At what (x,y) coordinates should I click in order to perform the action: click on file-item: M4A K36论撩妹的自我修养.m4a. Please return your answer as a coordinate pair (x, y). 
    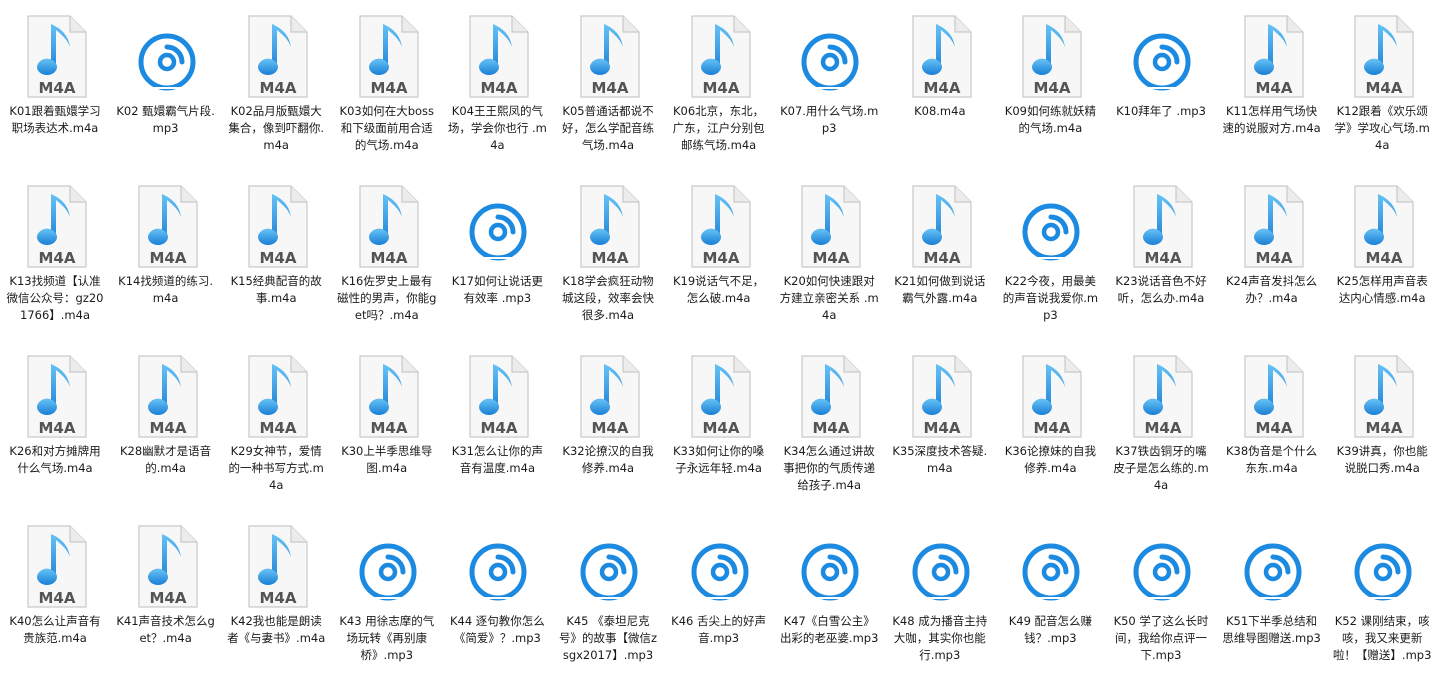
    Looking at the image, I should click on (1050, 408).